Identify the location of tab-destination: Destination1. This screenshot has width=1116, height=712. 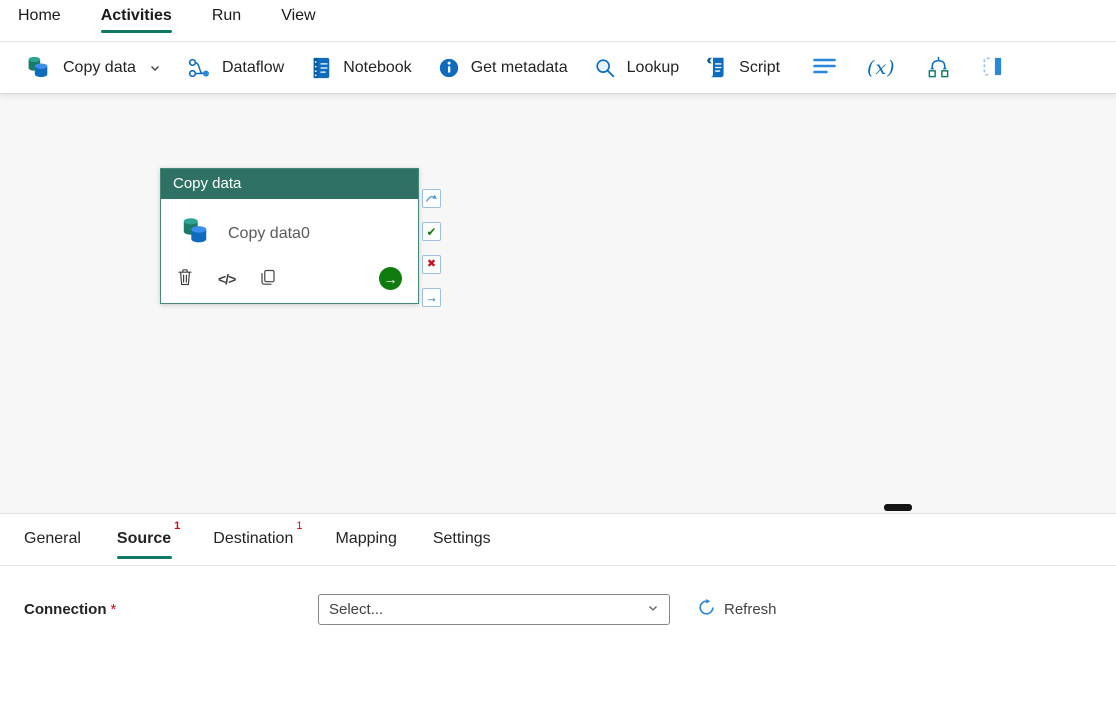
(257, 539).